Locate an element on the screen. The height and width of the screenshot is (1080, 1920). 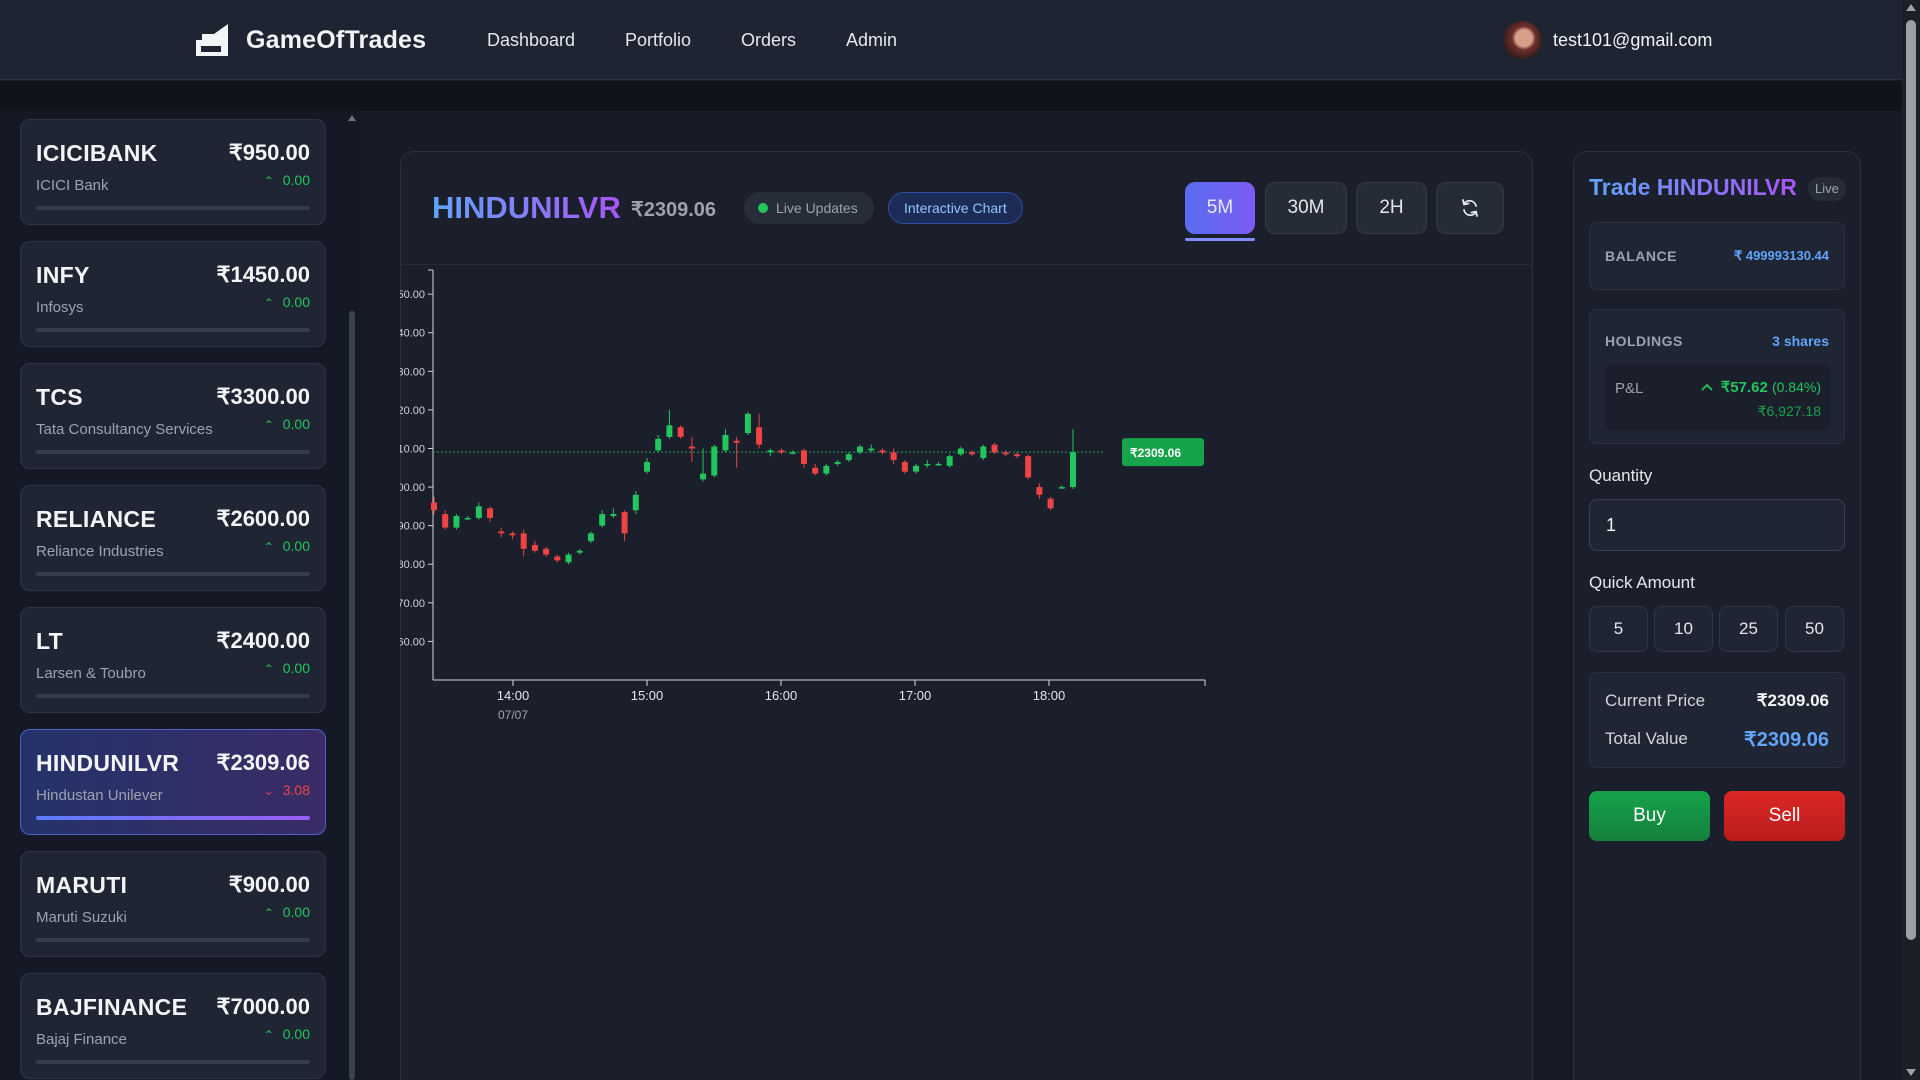
brand-logo-icon is located at coordinates (211, 40).